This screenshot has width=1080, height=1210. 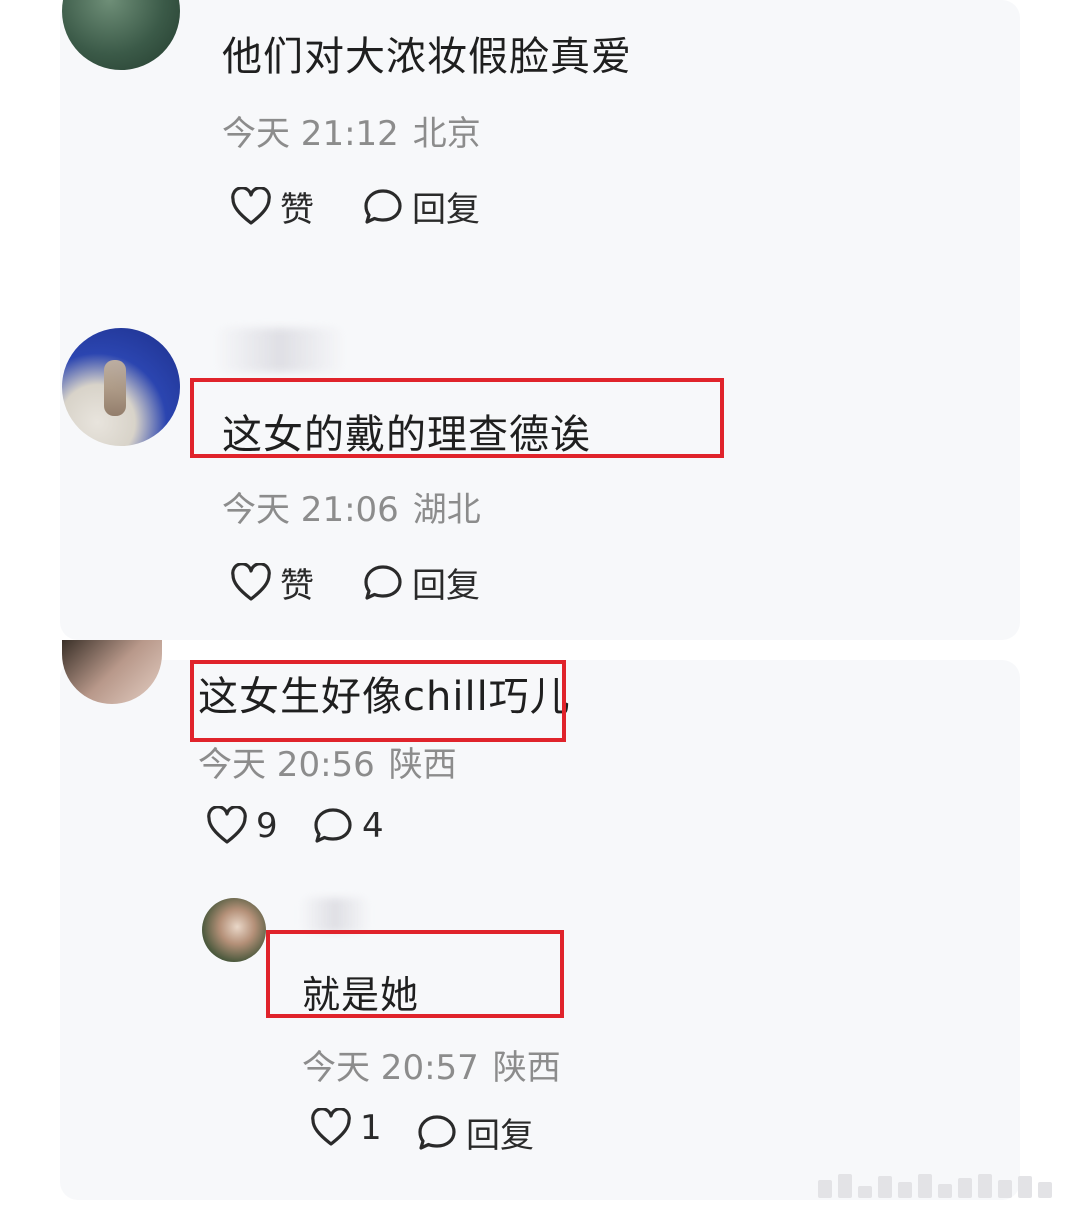 What do you see at coordinates (446, 510) in the screenshot?
I see `comment-location: 湖北` at bounding box center [446, 510].